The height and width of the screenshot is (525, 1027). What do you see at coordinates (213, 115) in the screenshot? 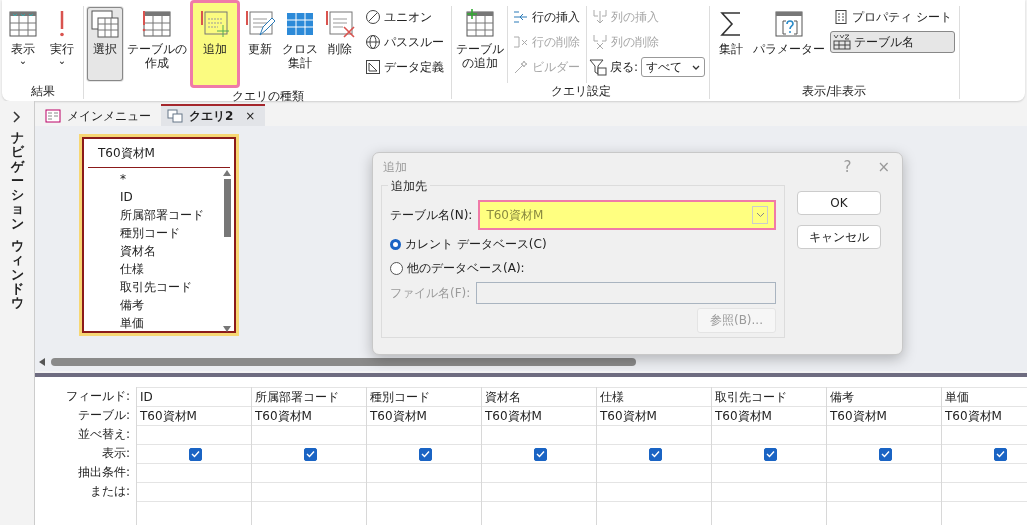
I see `document-tab: クエリ2 ×` at bounding box center [213, 115].